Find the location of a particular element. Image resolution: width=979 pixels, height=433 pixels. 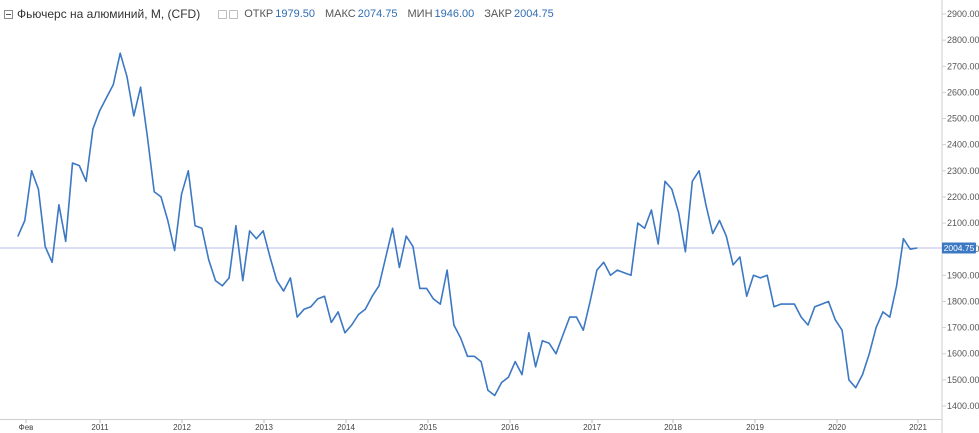

last-price-badge: 2004.75 is located at coordinates (959, 248).